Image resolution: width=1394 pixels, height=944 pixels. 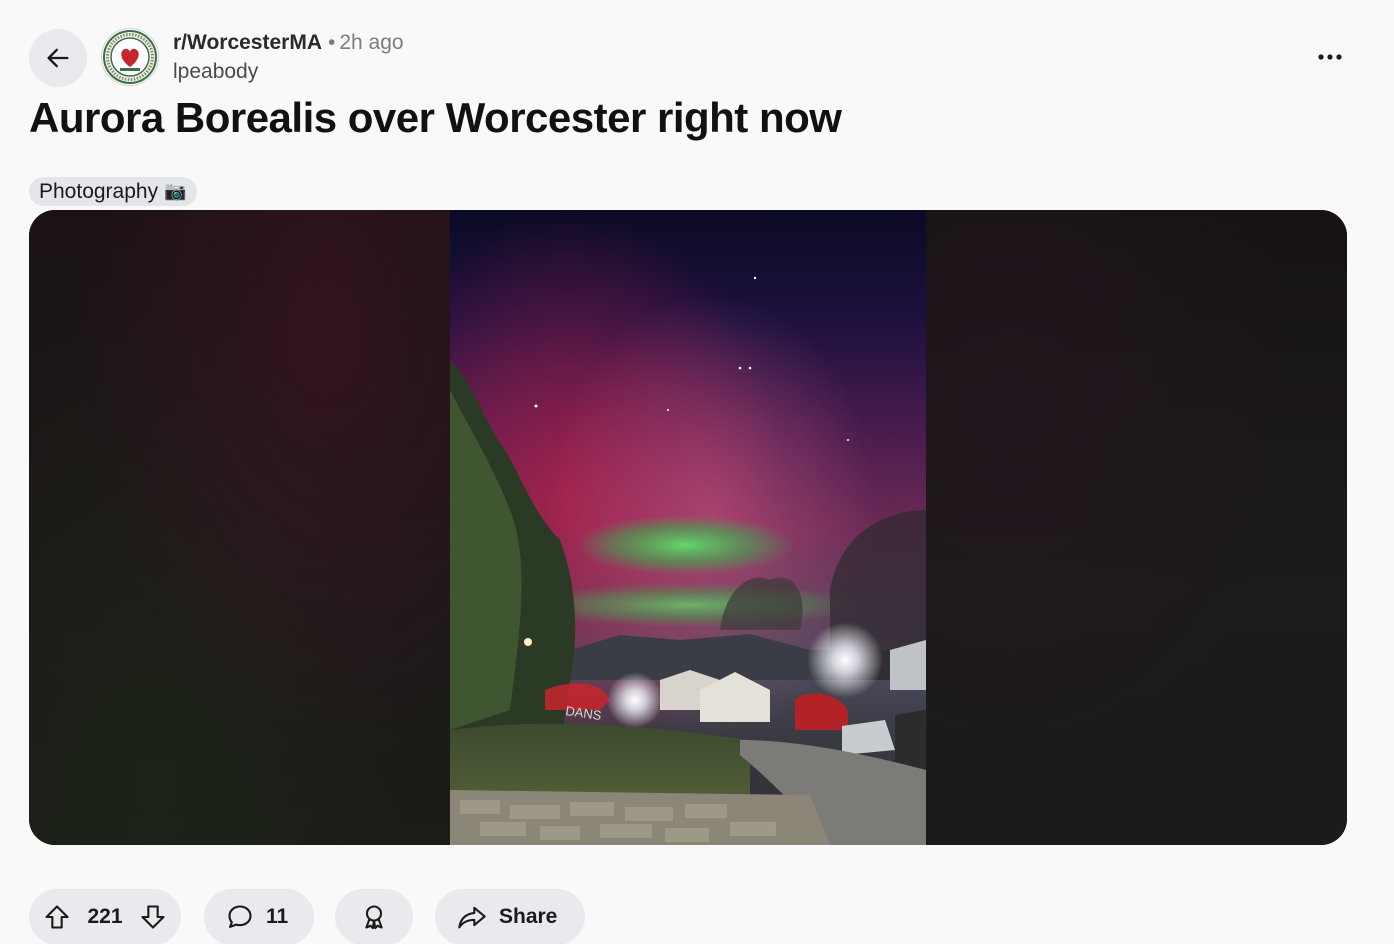 I want to click on arrow-left-icon, so click(x=58, y=58).